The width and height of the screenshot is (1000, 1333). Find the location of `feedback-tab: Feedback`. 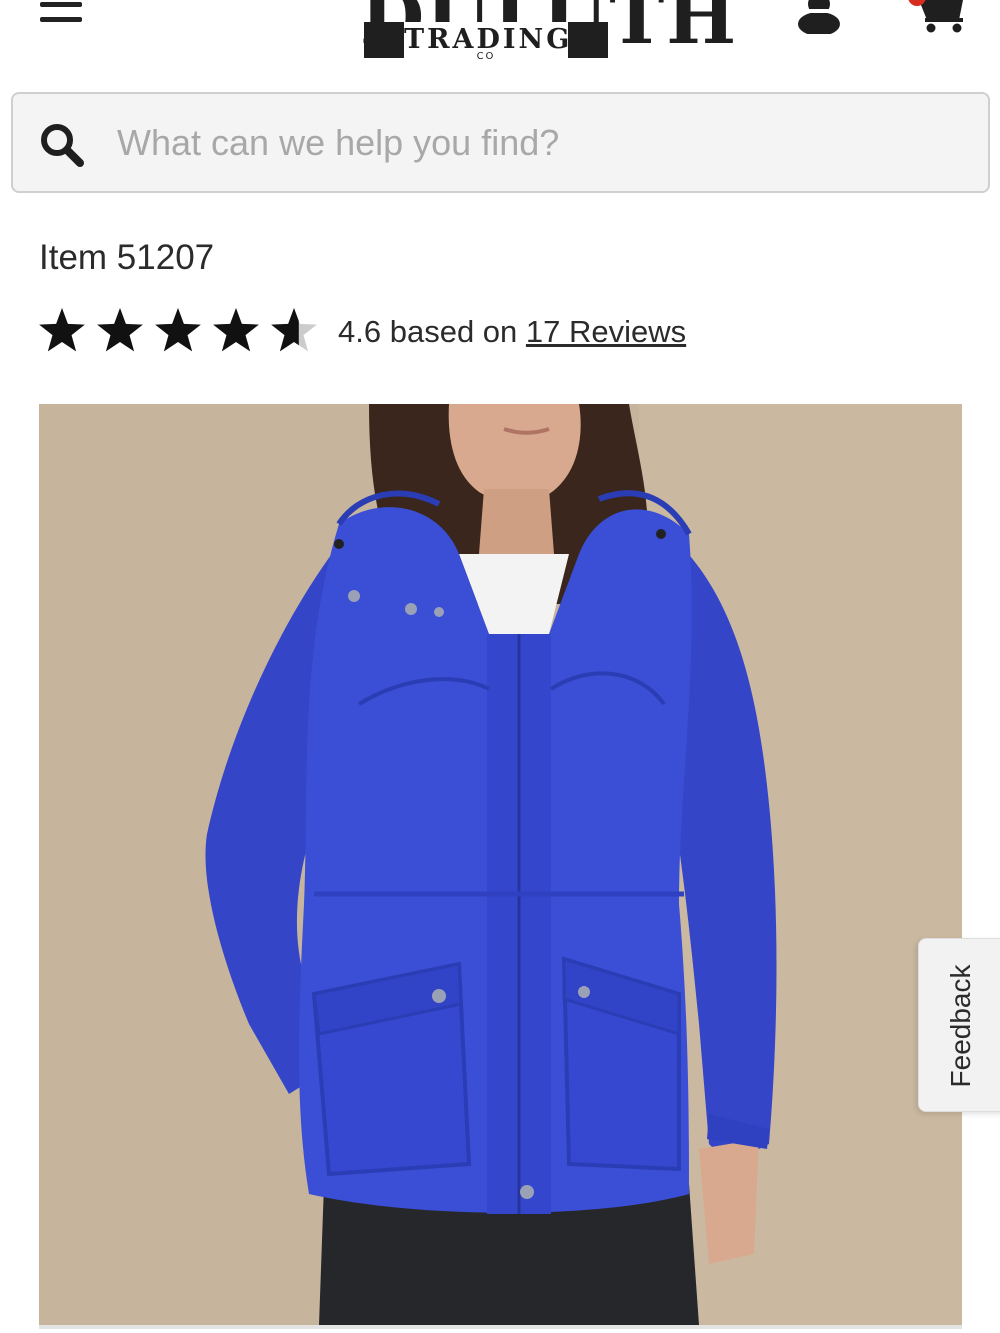

feedback-tab: Feedback is located at coordinates (959, 1025).